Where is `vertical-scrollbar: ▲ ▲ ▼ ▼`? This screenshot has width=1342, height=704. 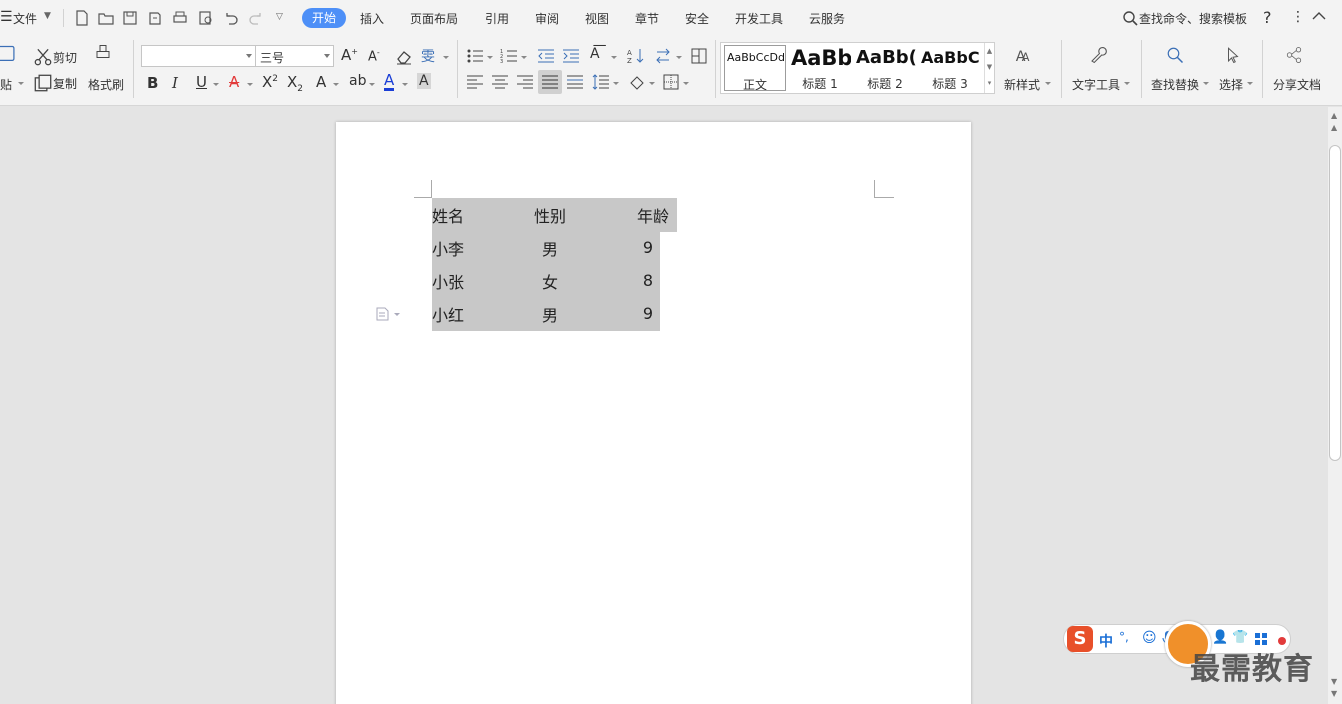
vertical-scrollbar: ▲ ▲ ▼ ▼ is located at coordinates (1335, 405).